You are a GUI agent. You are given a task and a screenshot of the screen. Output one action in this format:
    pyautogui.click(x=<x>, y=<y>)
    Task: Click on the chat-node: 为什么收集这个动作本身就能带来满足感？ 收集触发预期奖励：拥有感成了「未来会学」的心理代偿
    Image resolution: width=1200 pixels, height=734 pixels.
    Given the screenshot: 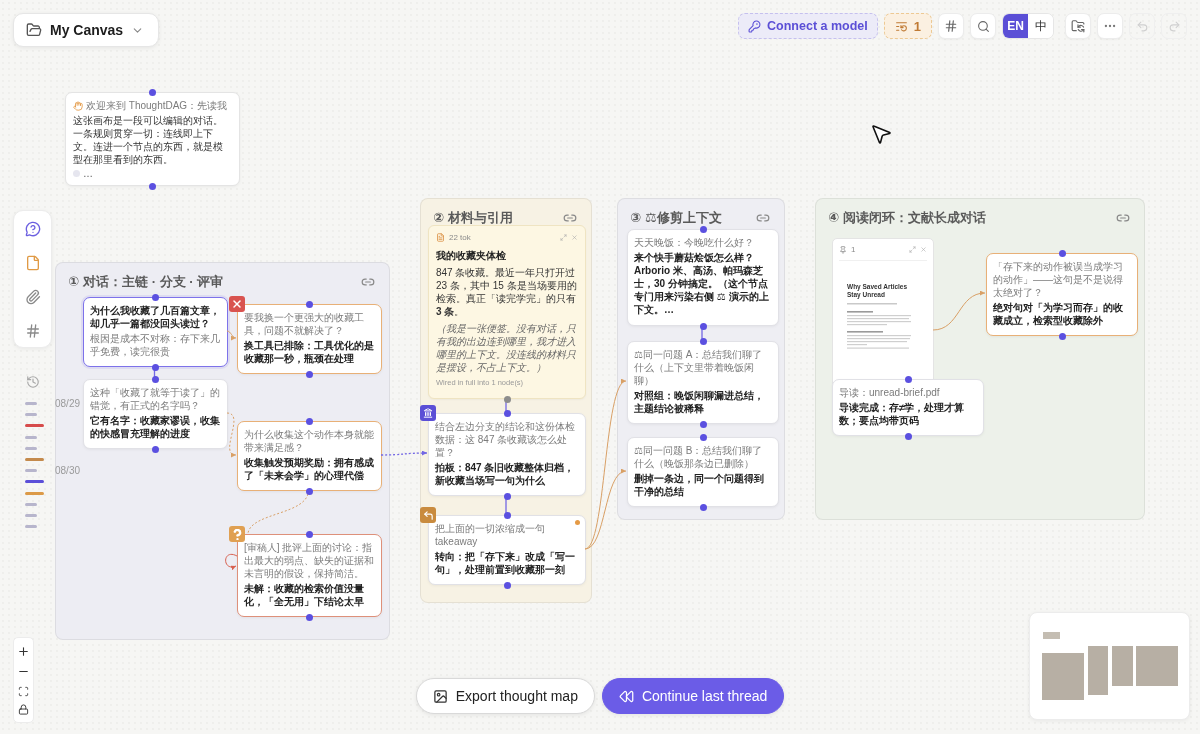 What is the action you would take?
    pyautogui.click(x=309, y=456)
    